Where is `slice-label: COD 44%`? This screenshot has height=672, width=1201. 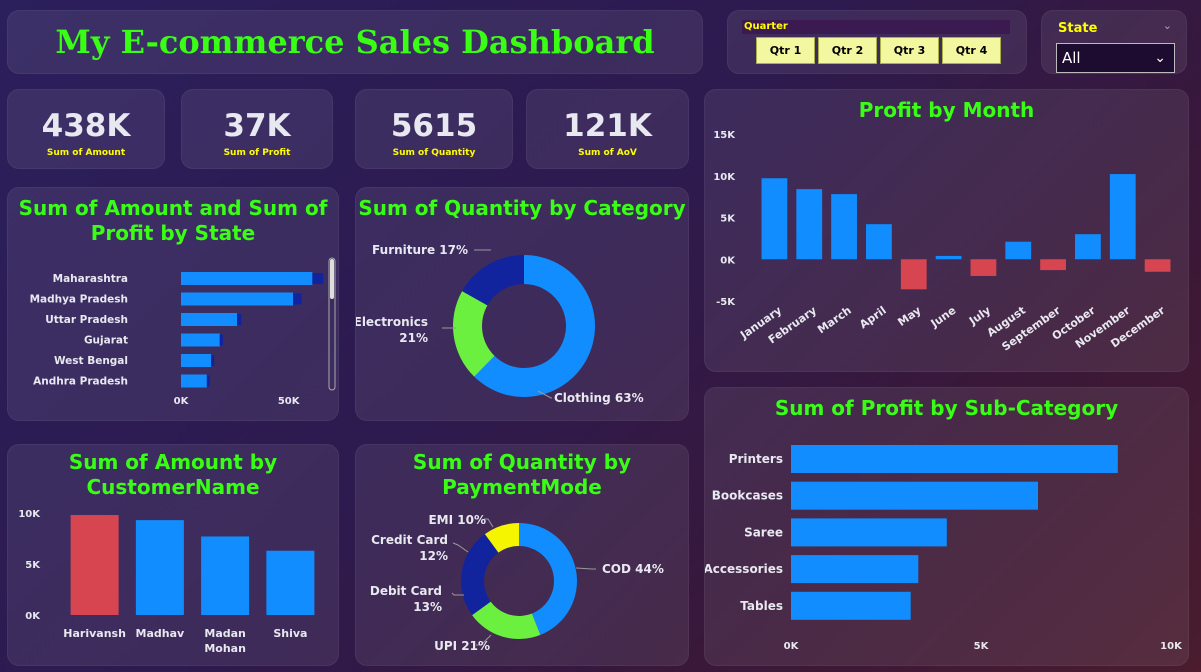 slice-label: COD 44% is located at coordinates (633, 569).